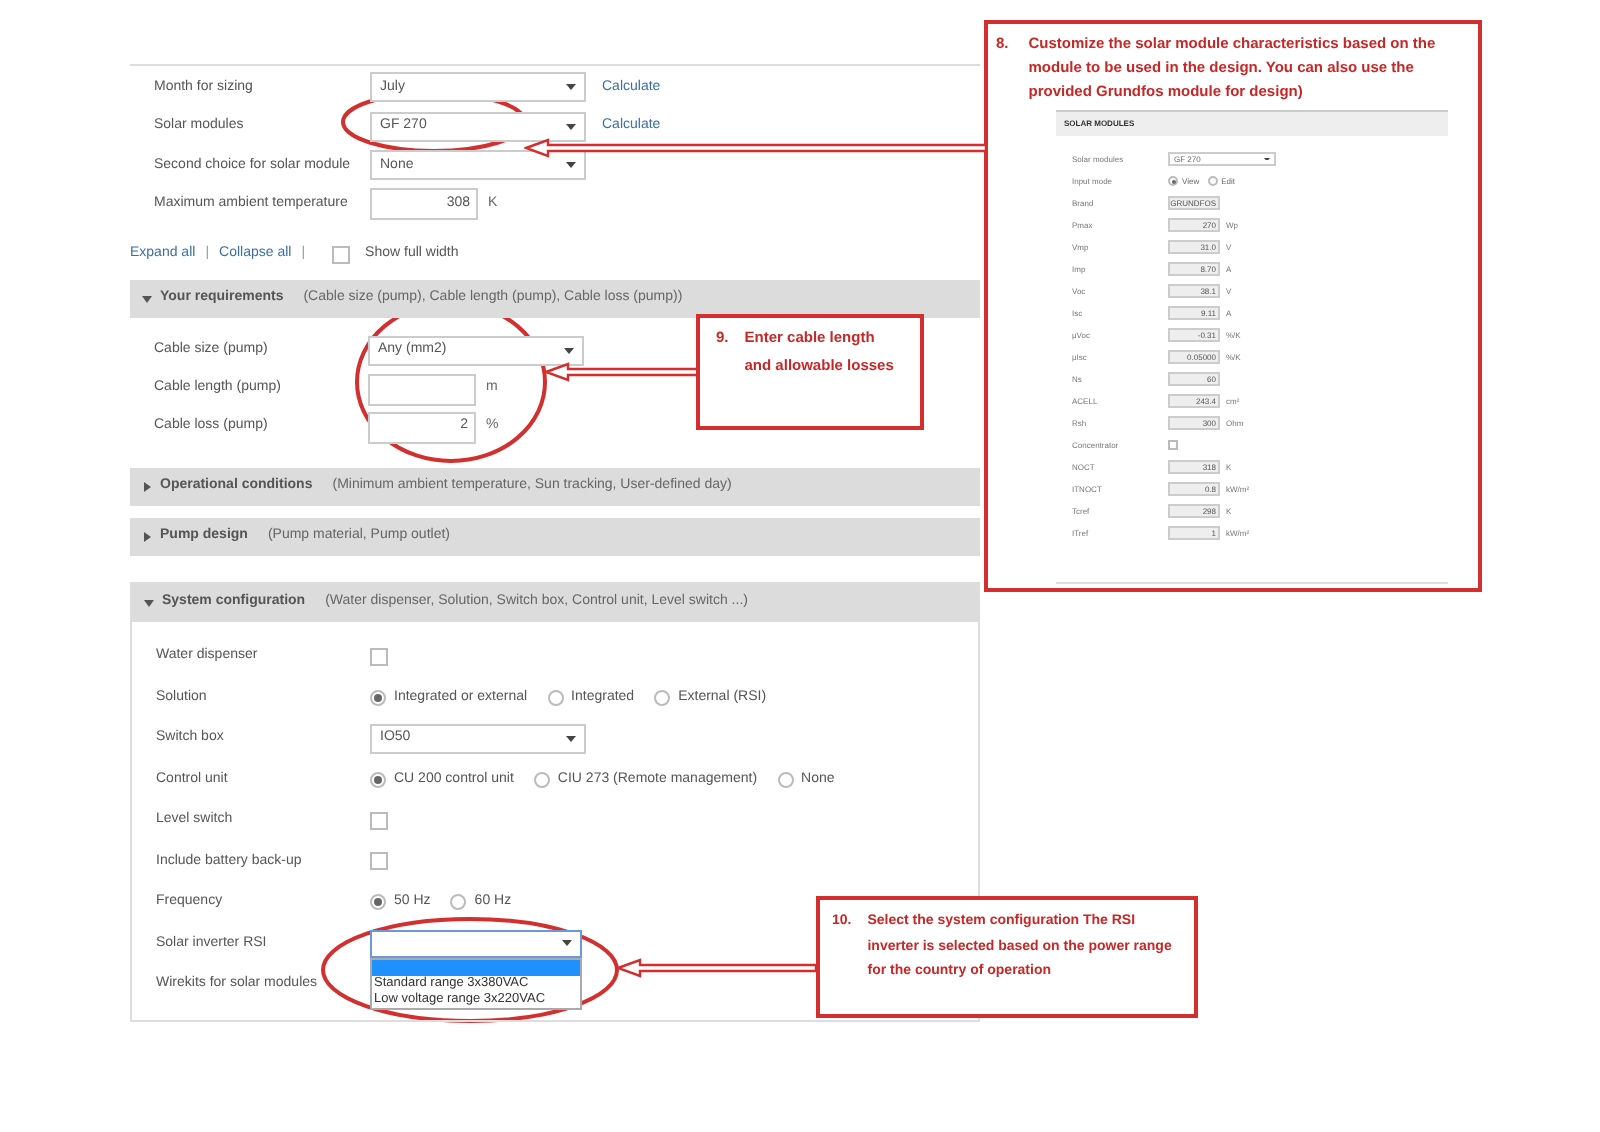 The image size is (1600, 1132). I want to click on number-field, so click(422, 389).